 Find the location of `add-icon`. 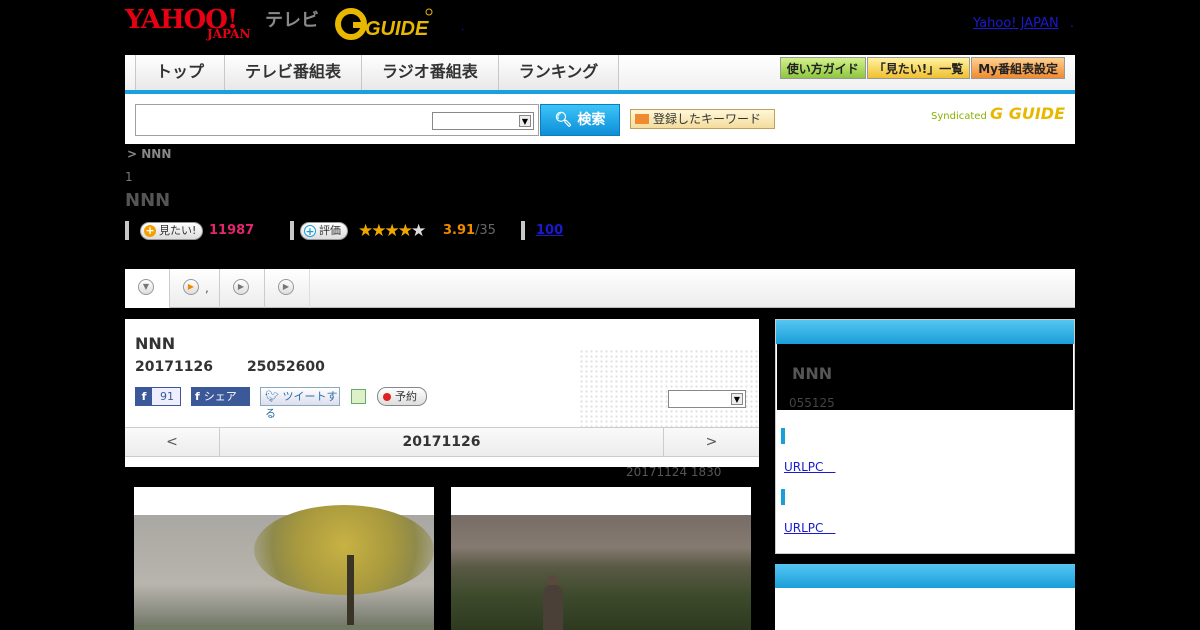

add-icon is located at coordinates (358, 396).